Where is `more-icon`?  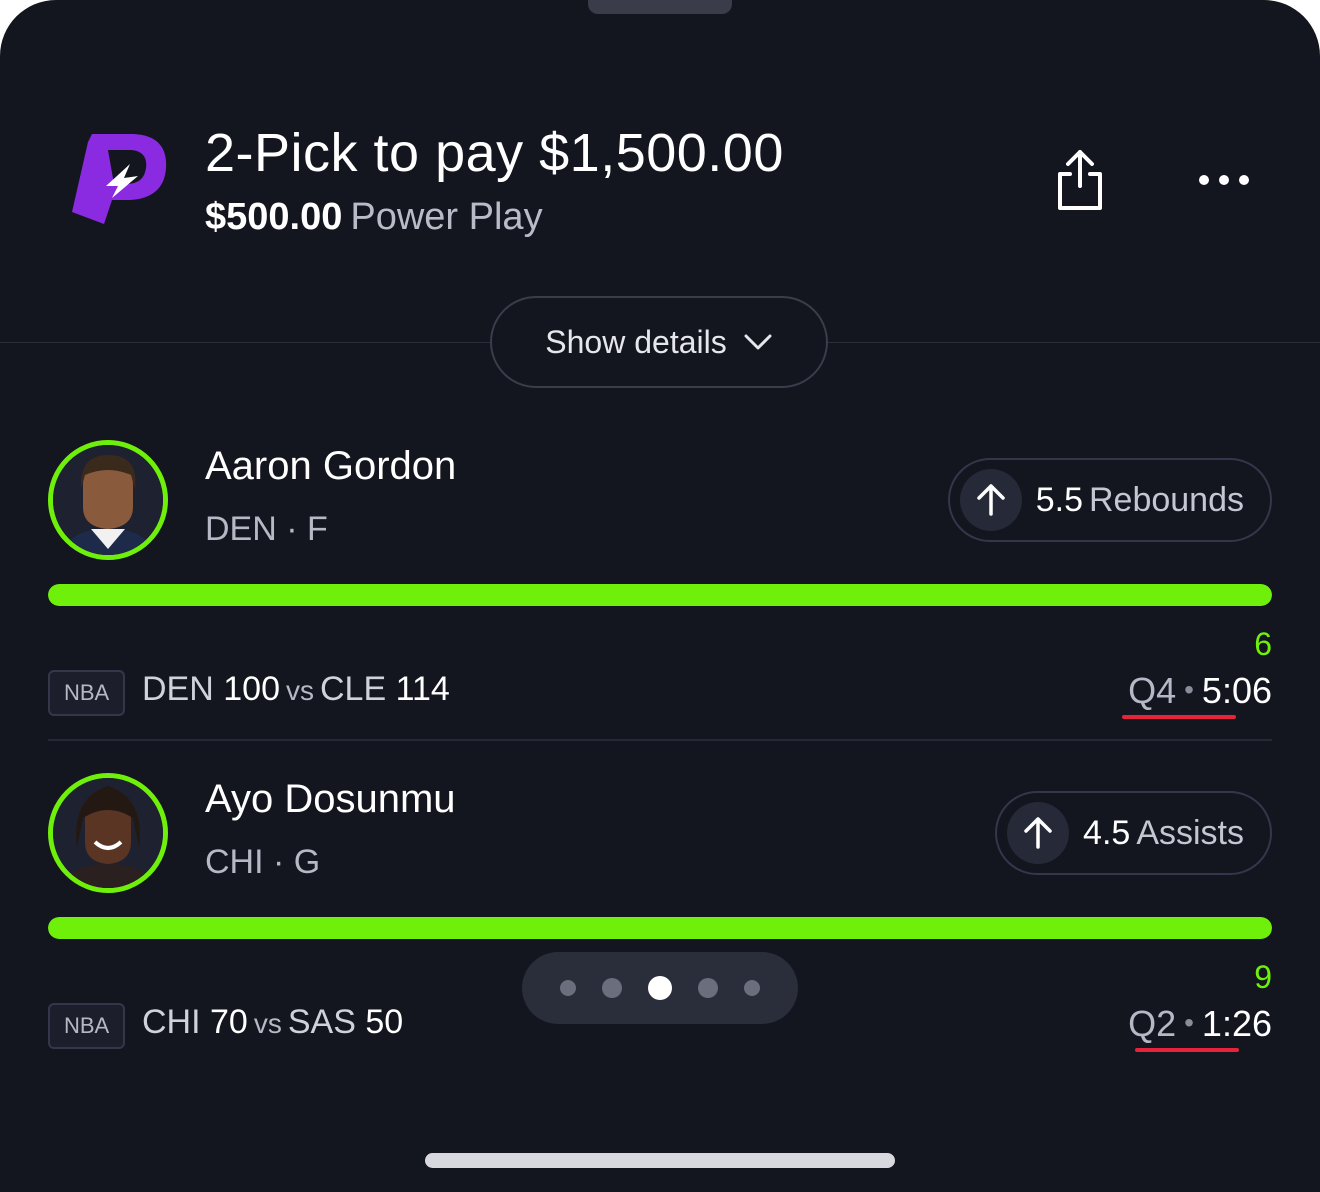
more-icon is located at coordinates (1224, 180).